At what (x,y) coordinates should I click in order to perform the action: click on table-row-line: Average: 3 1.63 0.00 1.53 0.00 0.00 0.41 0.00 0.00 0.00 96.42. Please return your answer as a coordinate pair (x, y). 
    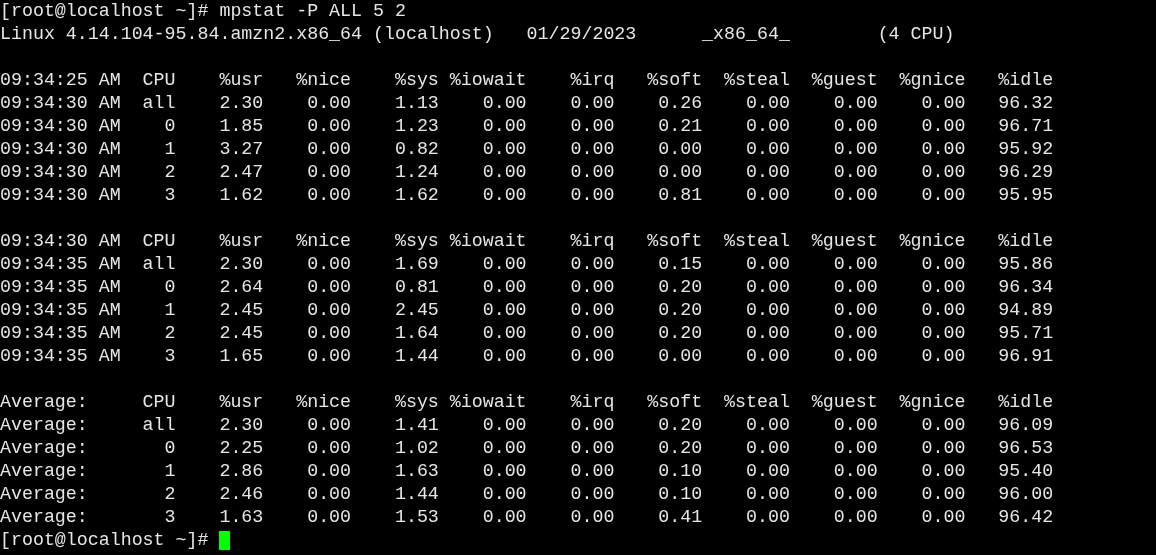
    Looking at the image, I should click on (527, 517).